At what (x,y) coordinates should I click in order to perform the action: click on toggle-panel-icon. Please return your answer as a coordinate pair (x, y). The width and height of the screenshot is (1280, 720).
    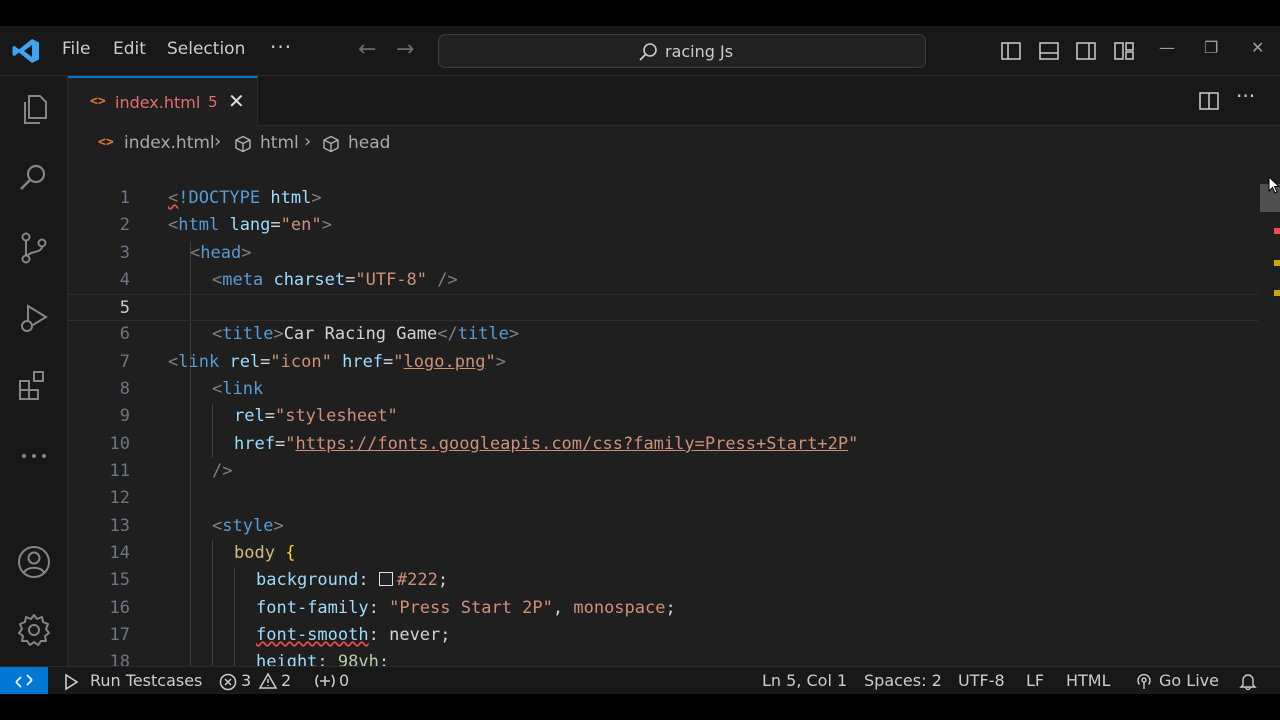
    Looking at the image, I should click on (1049, 51).